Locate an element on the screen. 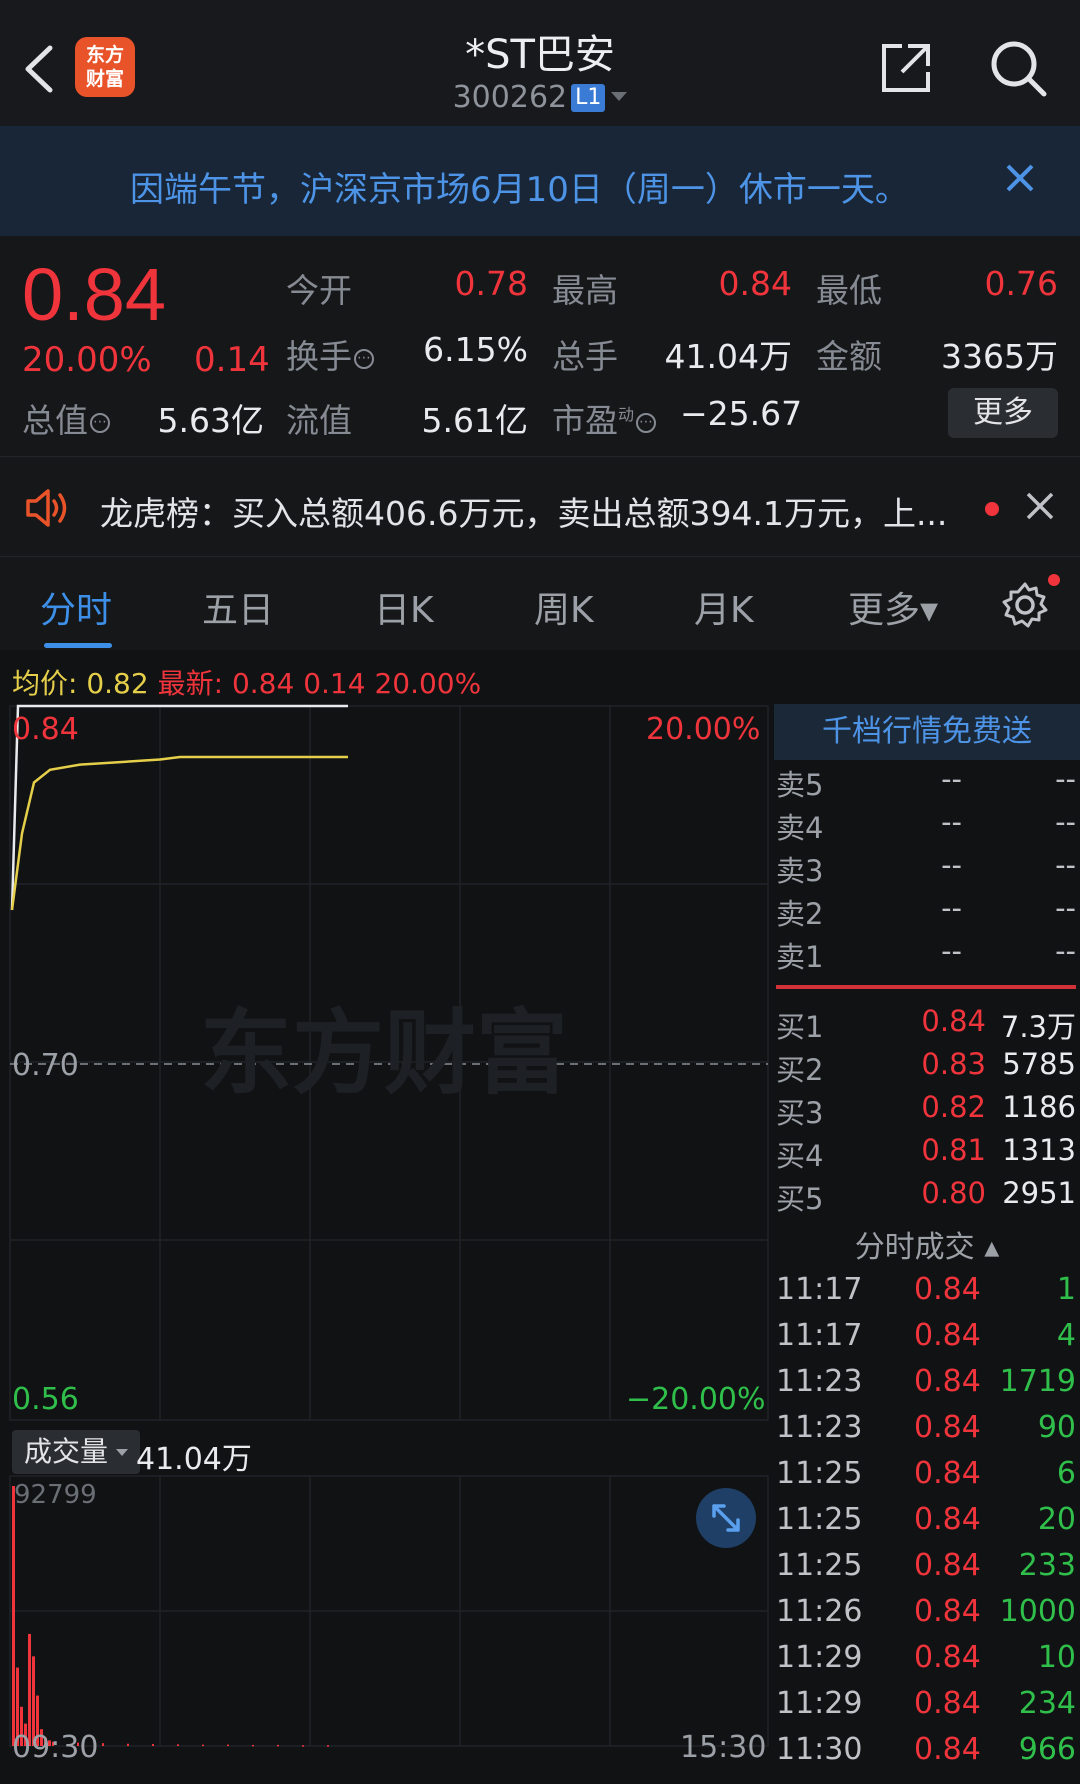 The height and width of the screenshot is (1784, 1080). bid-price: 0.83 is located at coordinates (953, 1064).